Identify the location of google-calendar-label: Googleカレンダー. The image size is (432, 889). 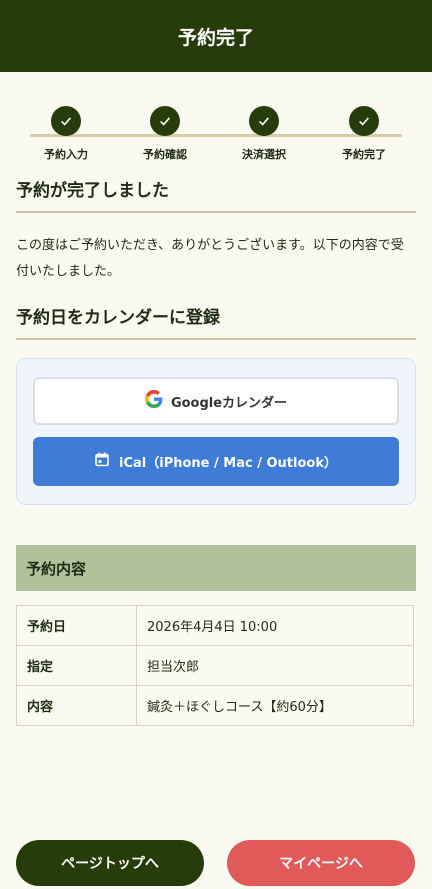
(229, 403).